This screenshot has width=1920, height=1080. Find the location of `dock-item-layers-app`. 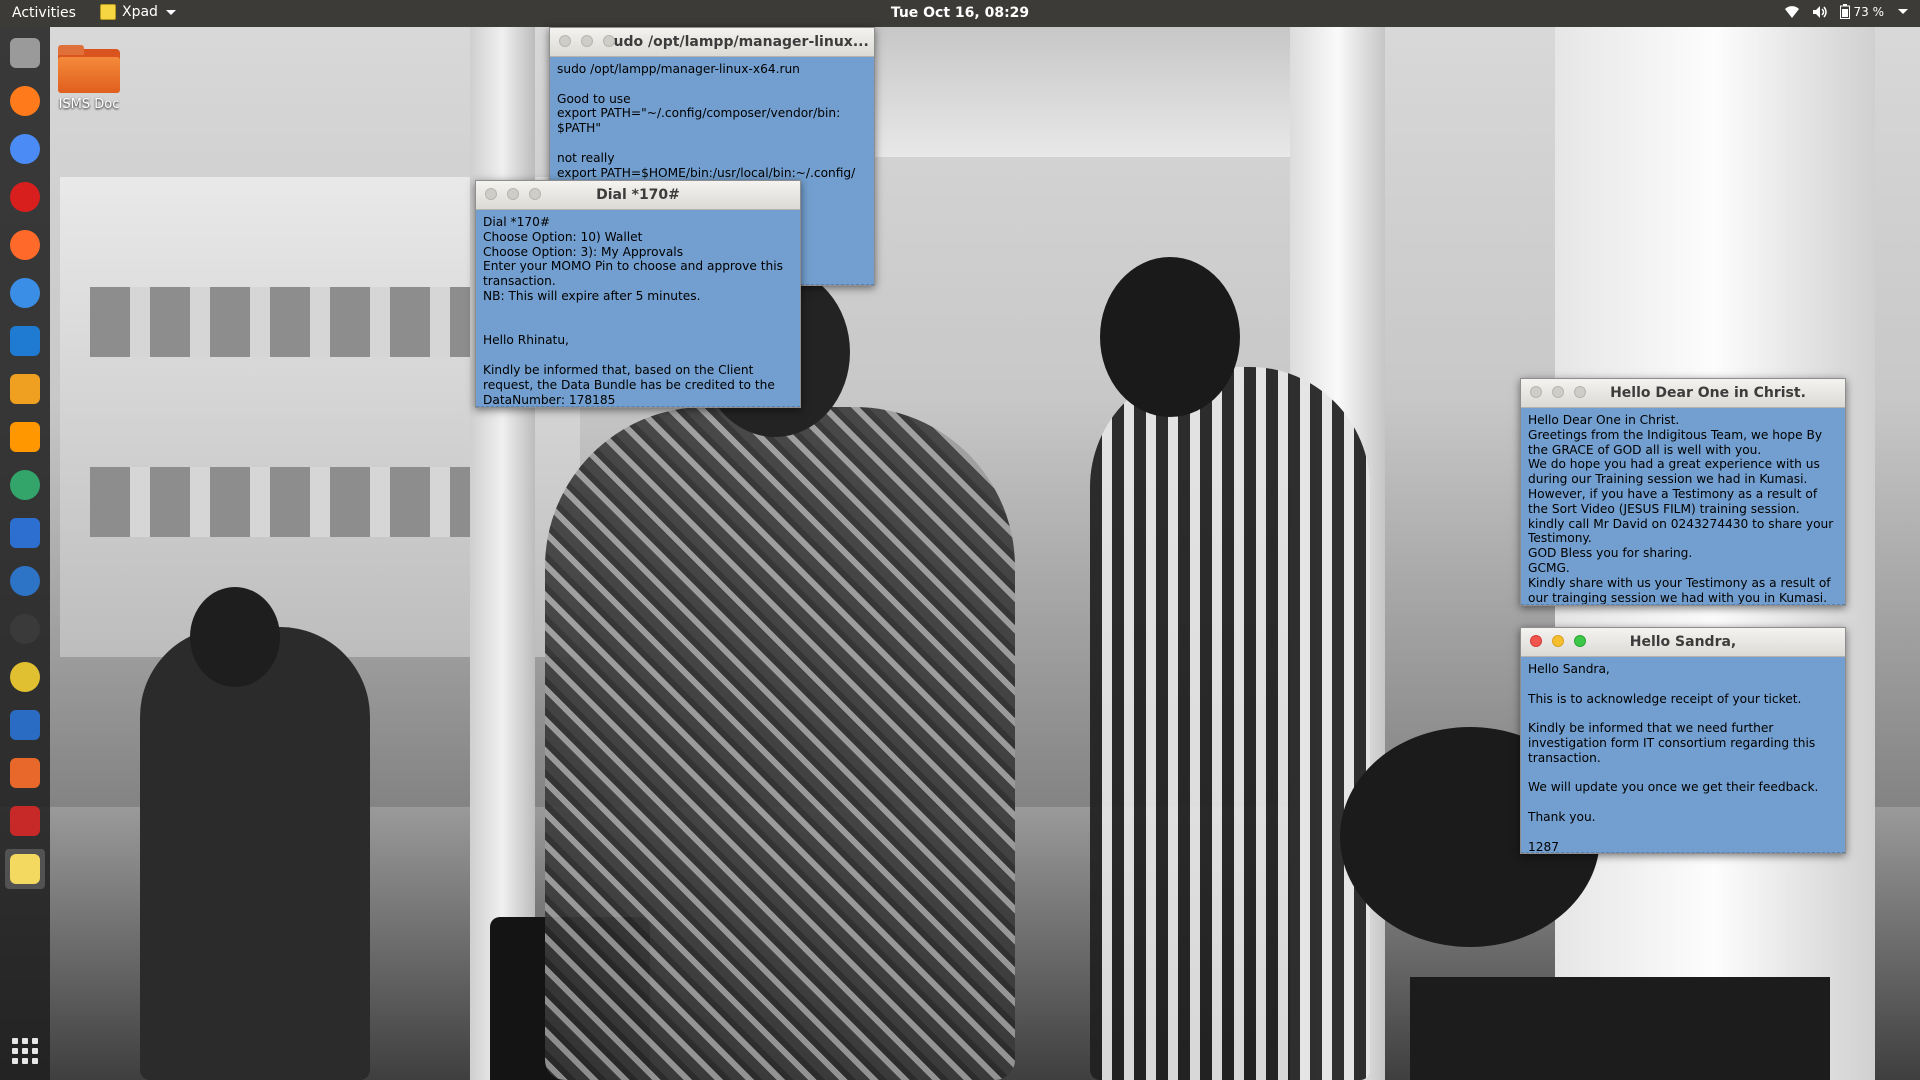

dock-item-layers-app is located at coordinates (25, 389).